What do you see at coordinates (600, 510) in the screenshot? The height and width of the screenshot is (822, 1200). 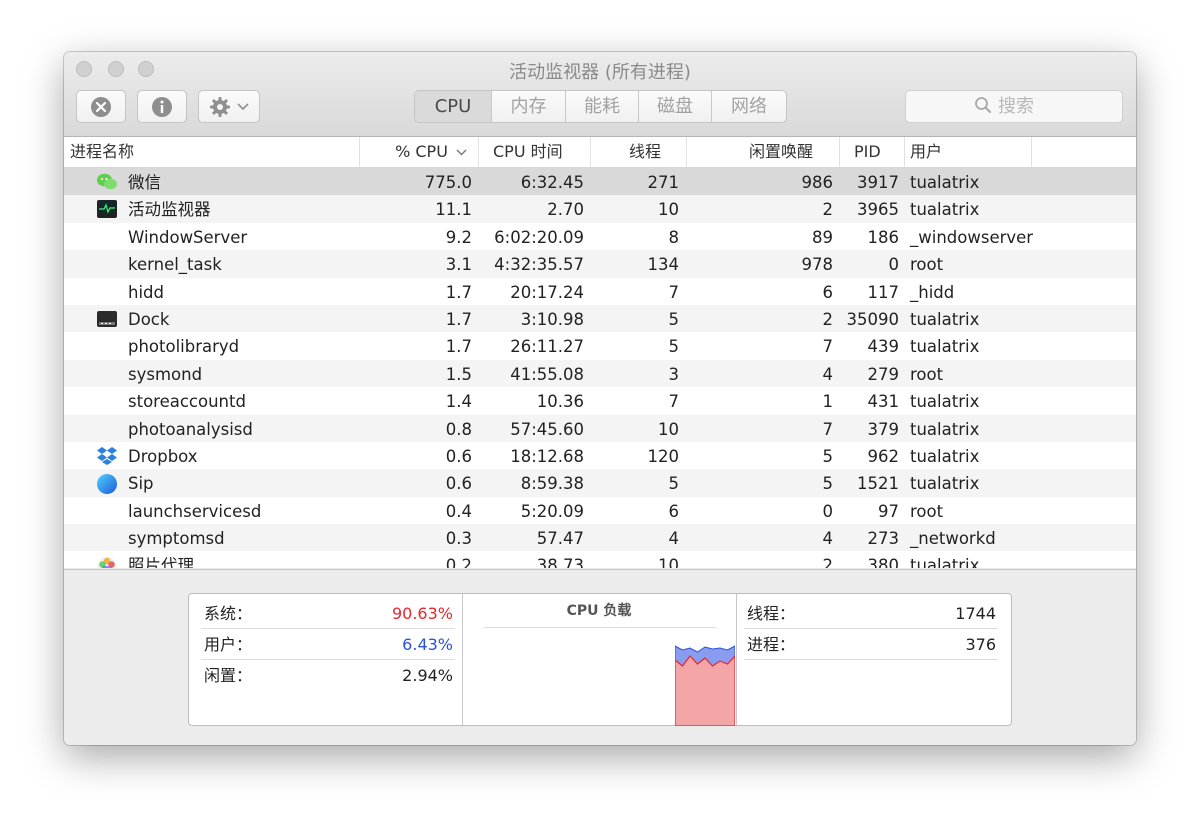 I see `table-row: launchservicesd 0.4 5:20.09 6 0 97 root` at bounding box center [600, 510].